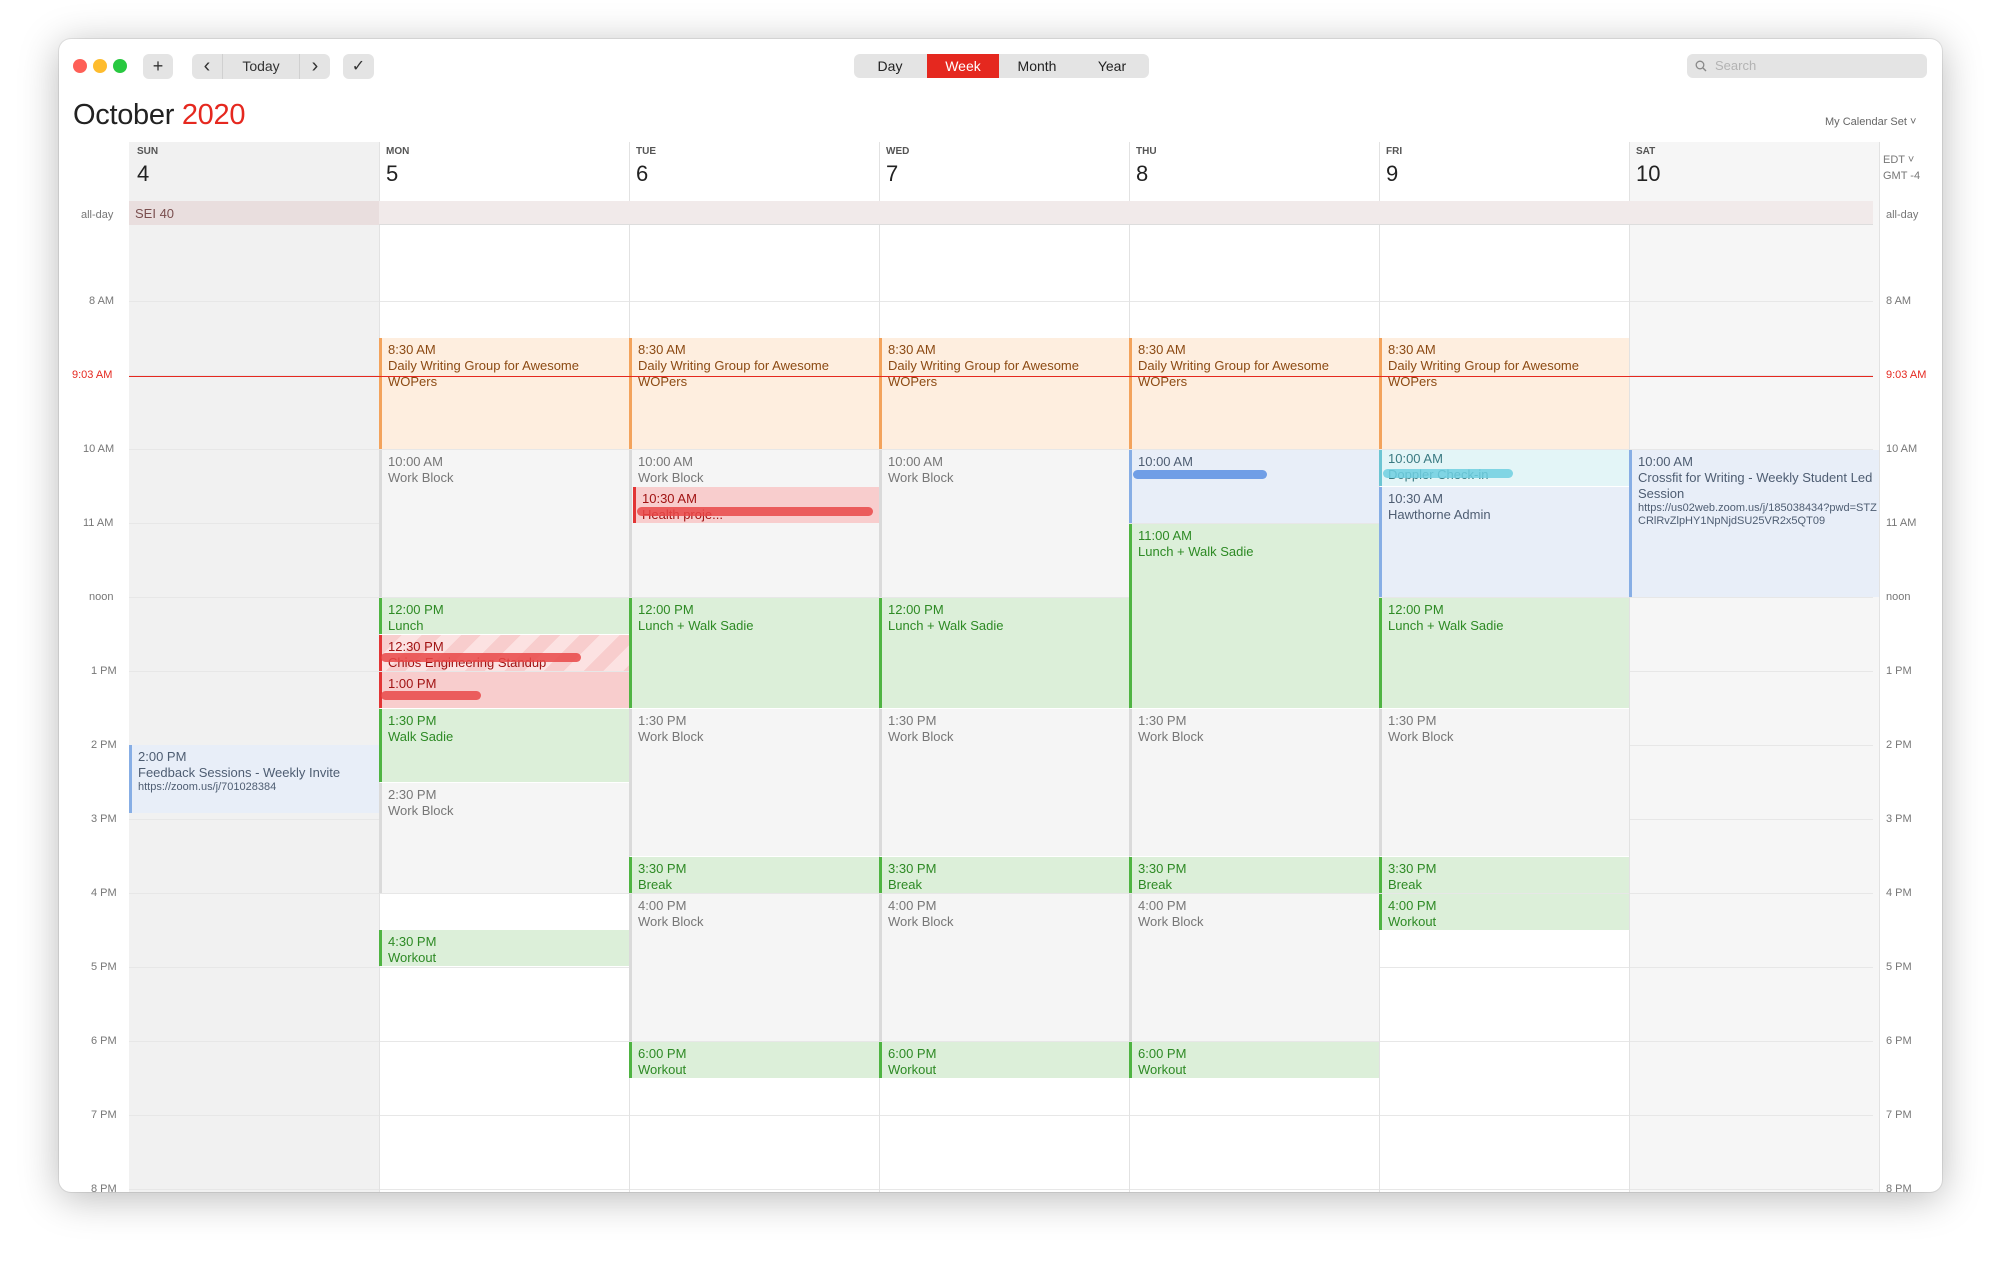 This screenshot has height=1270, width=2000. I want to click on day-number: 5, so click(392, 174).